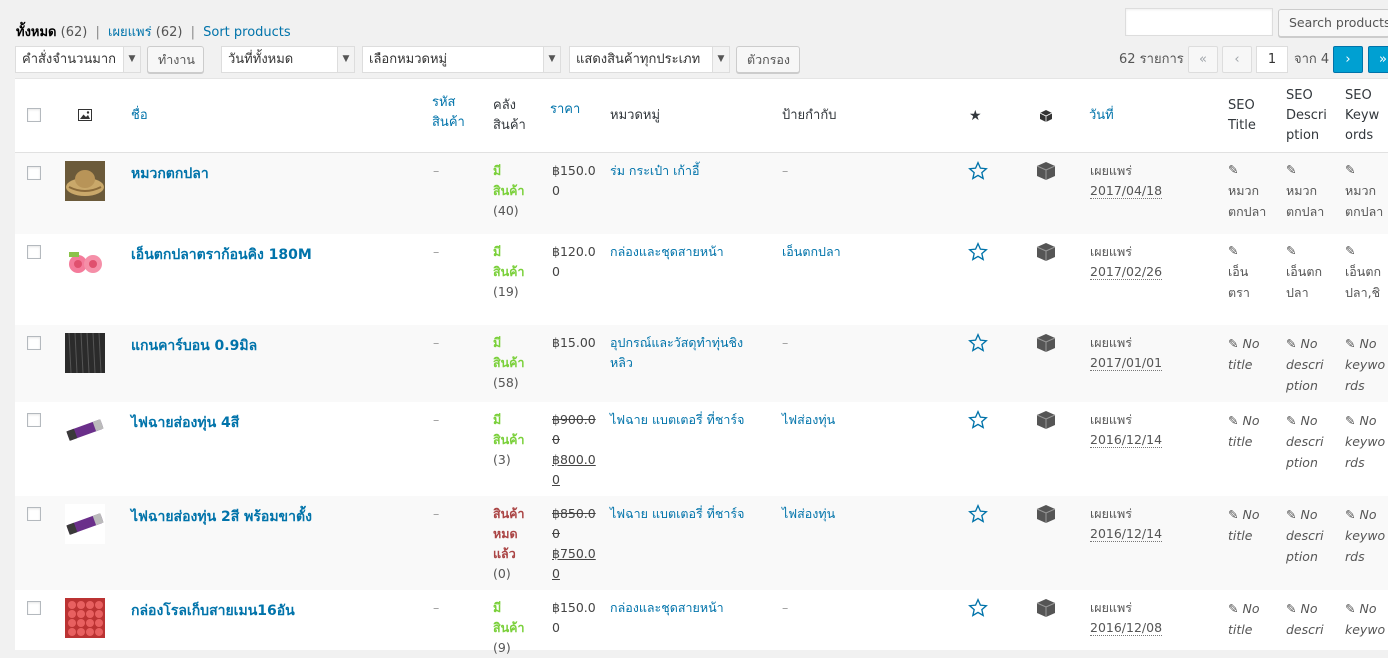 The image size is (1388, 658). What do you see at coordinates (36, 32) in the screenshot?
I see `status-all-link: ทั้งหมด` at bounding box center [36, 32].